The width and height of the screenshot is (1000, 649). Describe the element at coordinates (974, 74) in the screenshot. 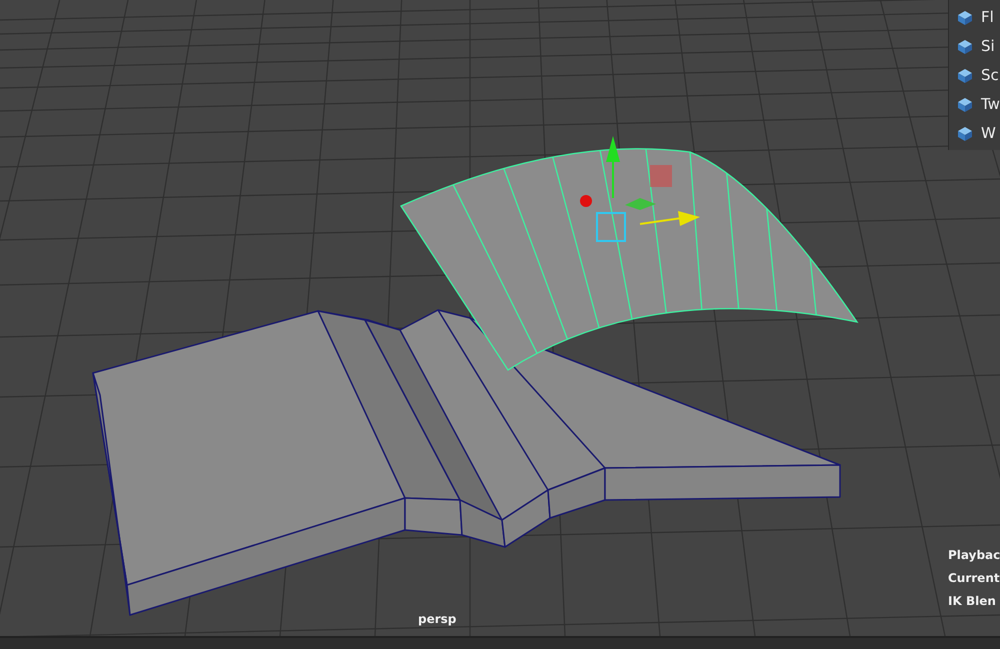

I see `menu-item: Sc` at that location.